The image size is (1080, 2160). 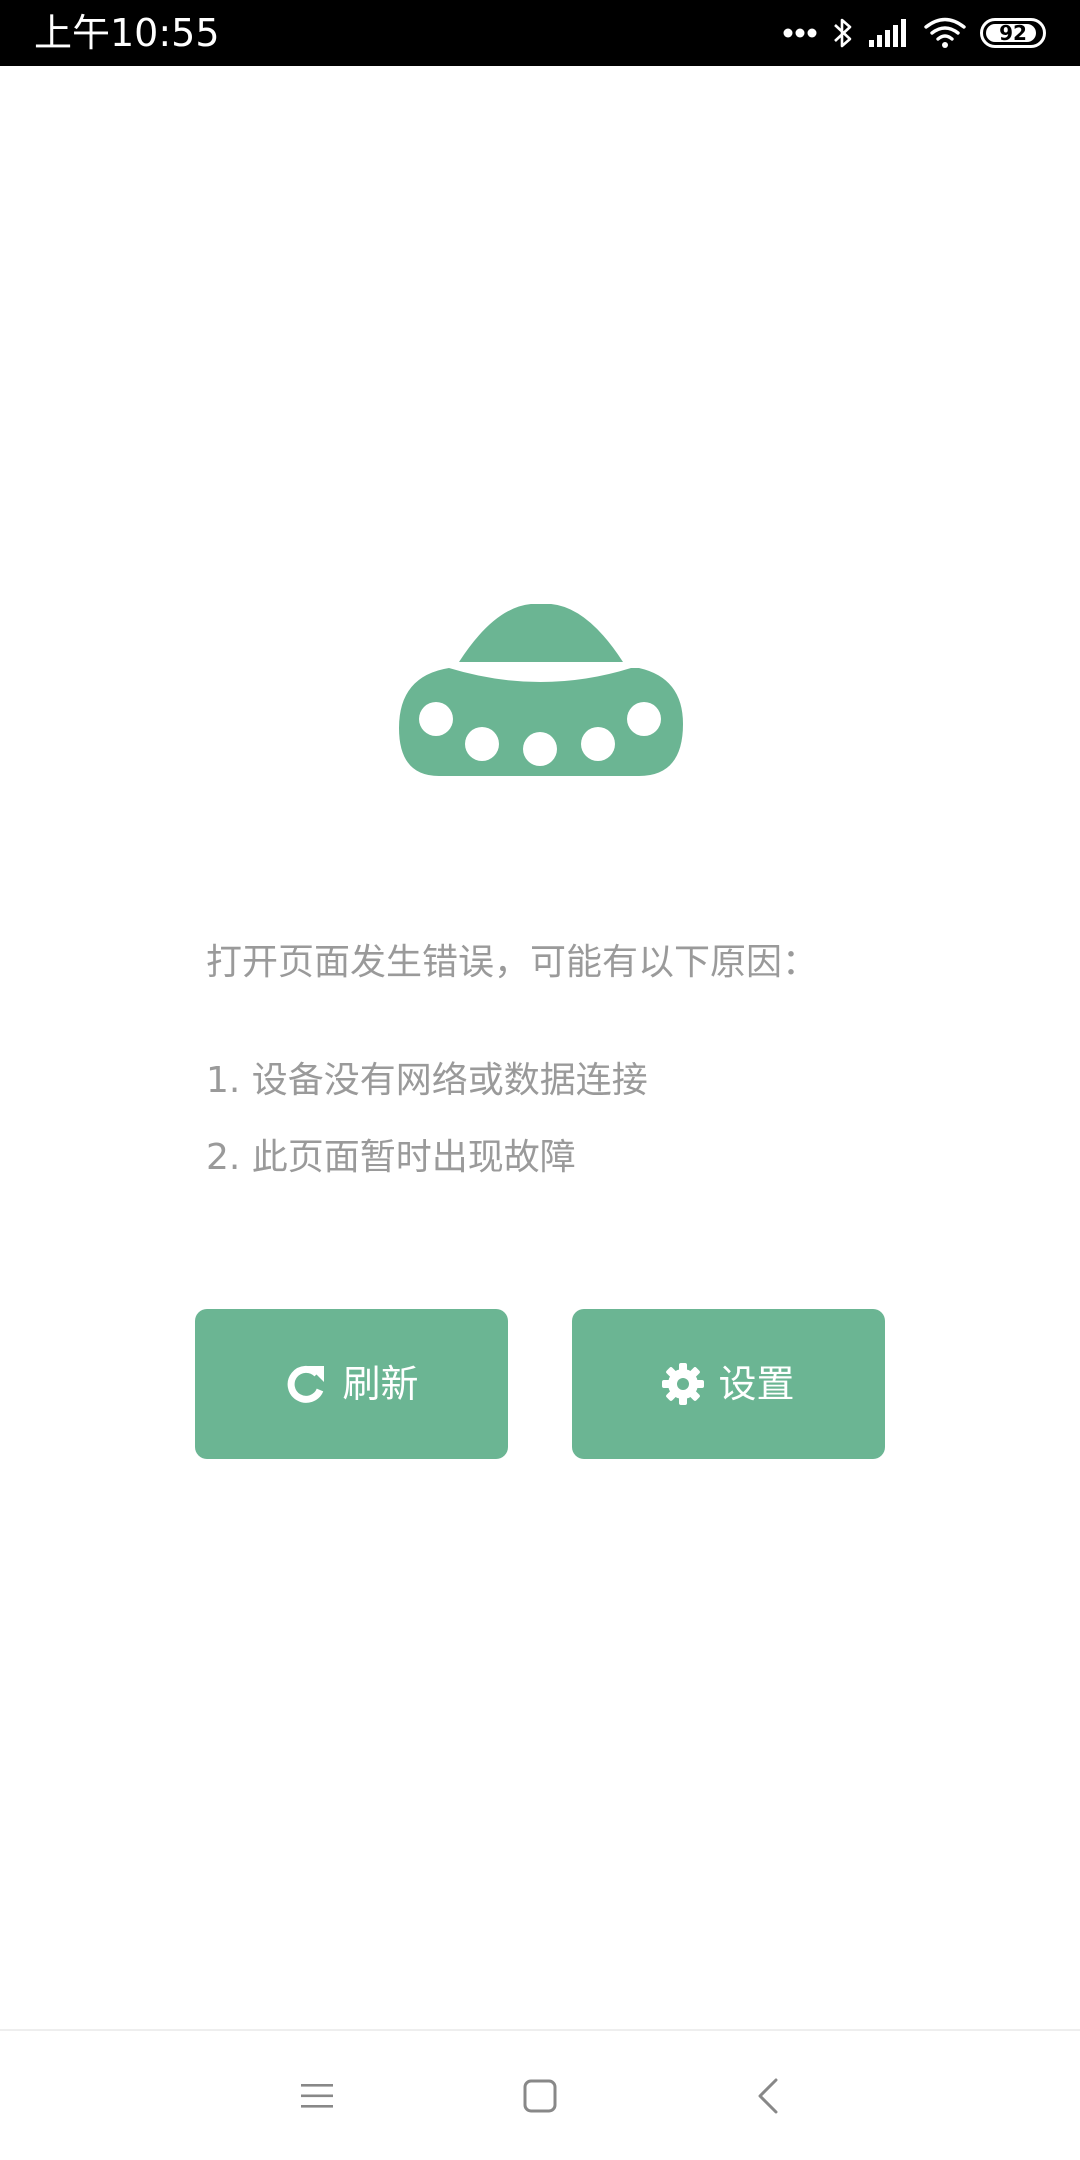 What do you see at coordinates (945, 33) in the screenshot?
I see `wifi-icon` at bounding box center [945, 33].